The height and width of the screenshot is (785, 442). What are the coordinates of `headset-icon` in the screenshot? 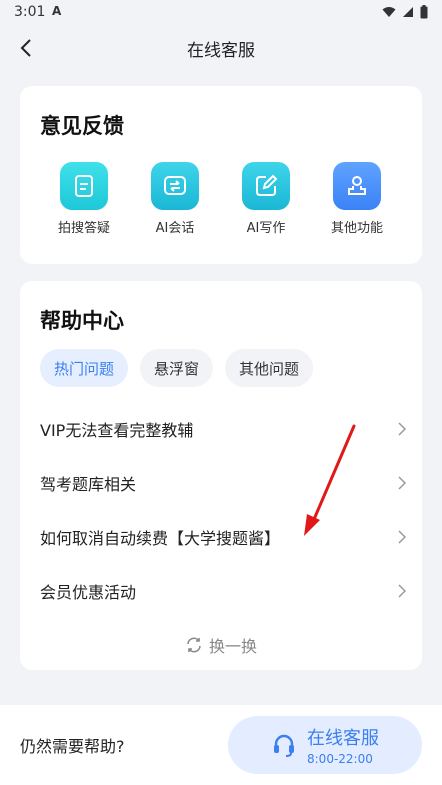 It's located at (284, 745).